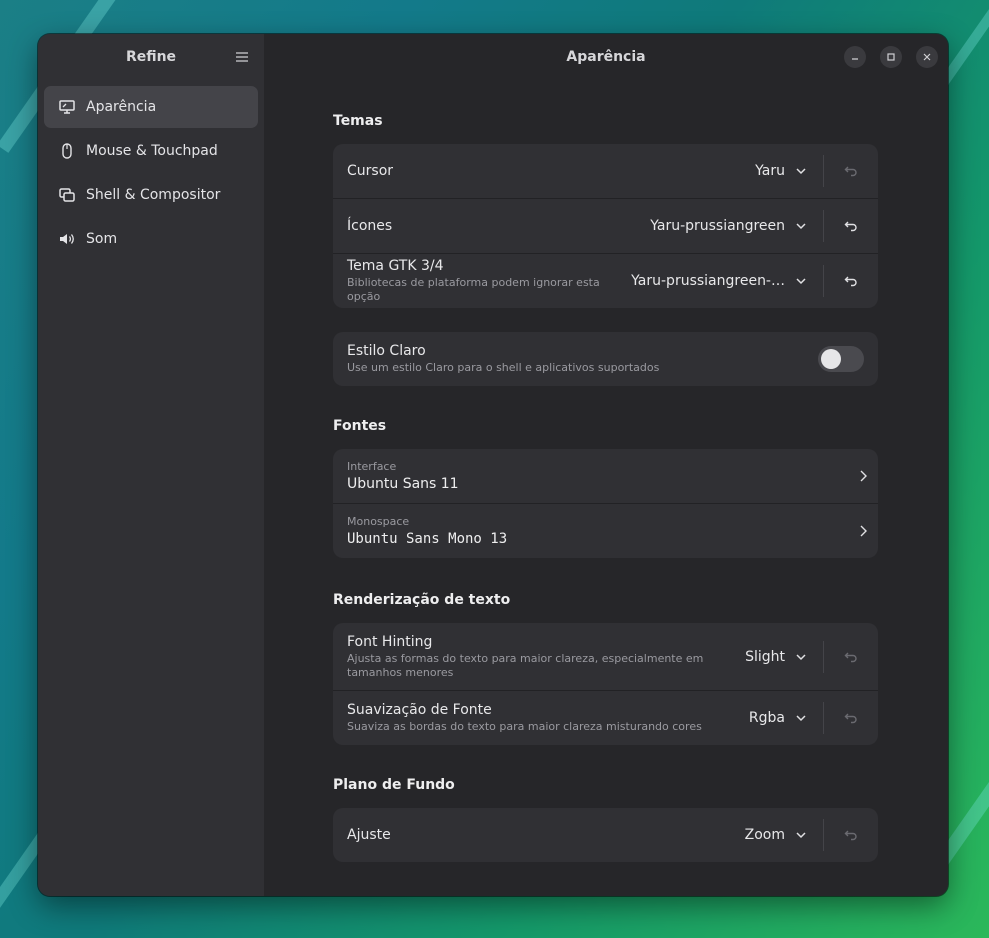  What do you see at coordinates (605, 171) in the screenshot?
I see `cursor-row: Cursor Yaru` at bounding box center [605, 171].